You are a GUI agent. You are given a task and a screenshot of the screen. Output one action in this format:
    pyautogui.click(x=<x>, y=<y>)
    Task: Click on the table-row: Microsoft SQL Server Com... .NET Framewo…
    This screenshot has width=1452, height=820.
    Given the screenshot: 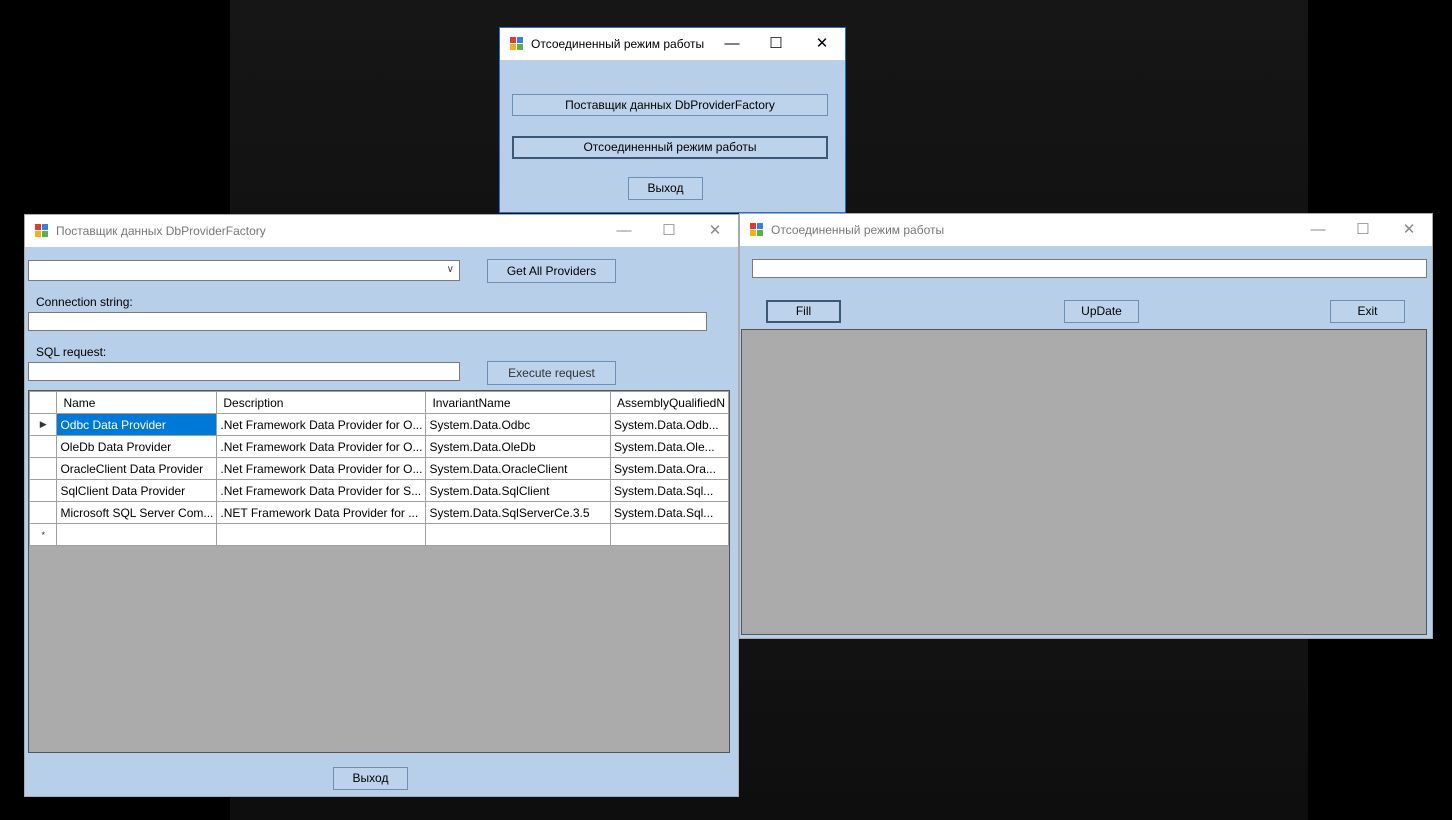 What is the action you would take?
    pyautogui.click(x=379, y=512)
    